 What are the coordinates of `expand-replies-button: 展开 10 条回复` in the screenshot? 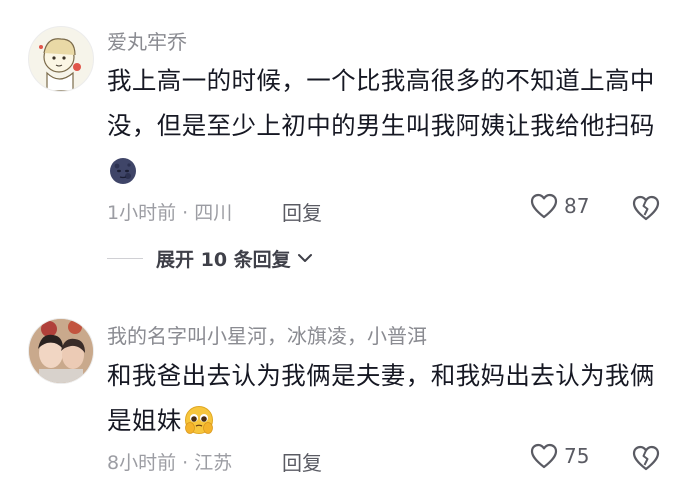 It's located at (210, 258).